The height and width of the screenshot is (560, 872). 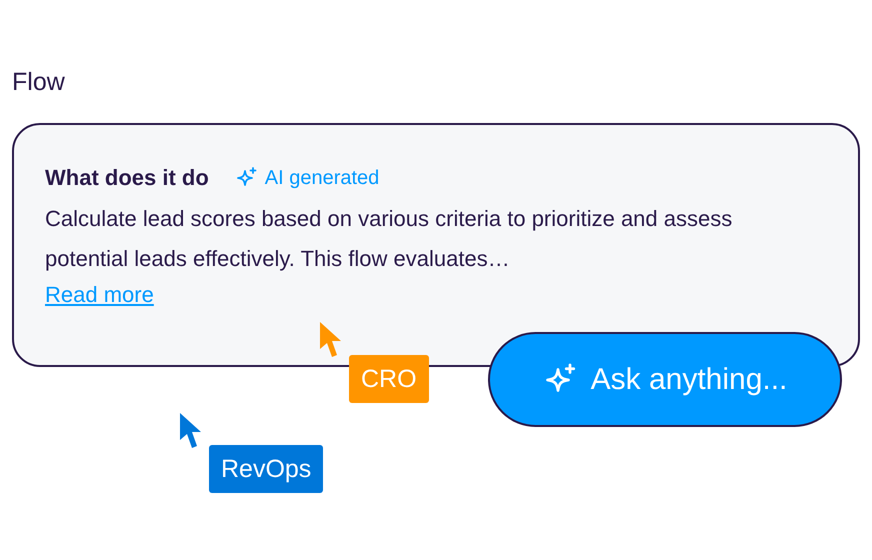 What do you see at coordinates (266, 469) in the screenshot?
I see `user-tag: RevOps` at bounding box center [266, 469].